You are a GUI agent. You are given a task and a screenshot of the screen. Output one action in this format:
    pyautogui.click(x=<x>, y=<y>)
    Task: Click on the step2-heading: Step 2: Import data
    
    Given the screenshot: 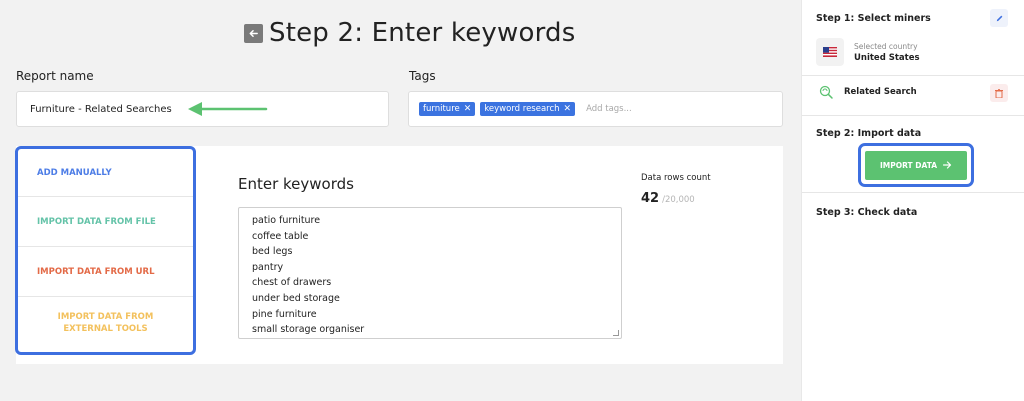 What is the action you would take?
    pyautogui.click(x=869, y=133)
    